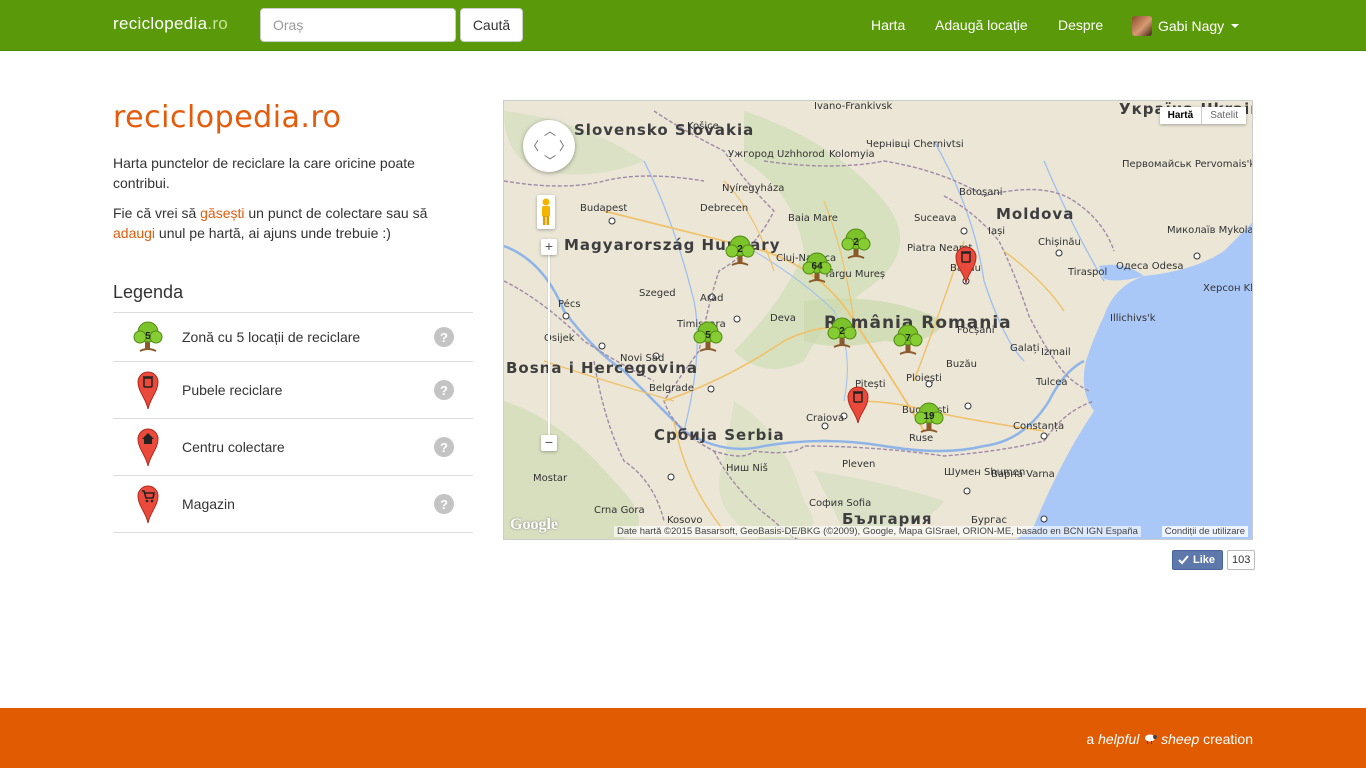 Image resolution: width=1366 pixels, height=768 pixels. What do you see at coordinates (546, 212) in the screenshot?
I see `street-view-pegman-icon` at bounding box center [546, 212].